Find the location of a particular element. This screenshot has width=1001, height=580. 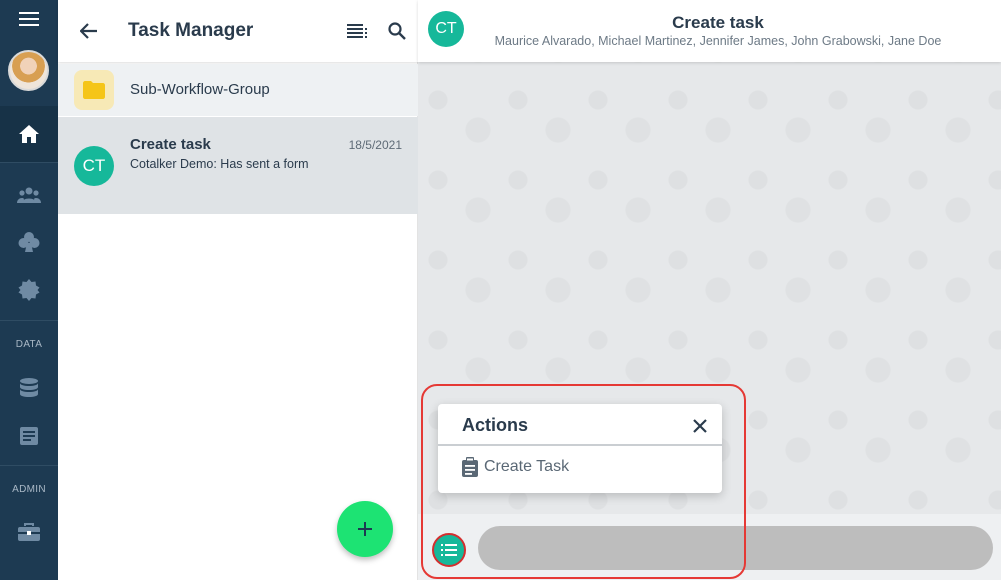

plus-icon is located at coordinates (365, 529).